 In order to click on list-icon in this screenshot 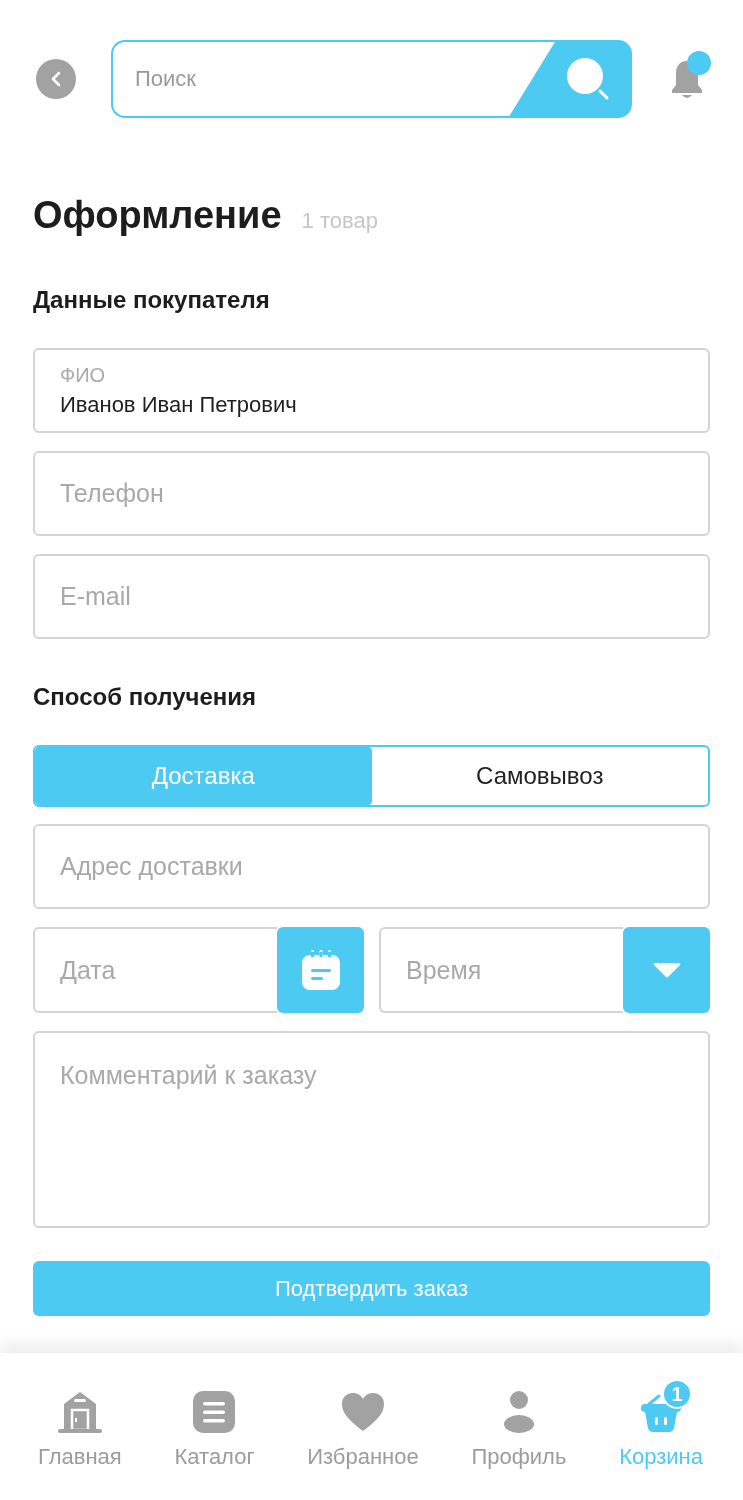, I will do `click(214, 1412)`.